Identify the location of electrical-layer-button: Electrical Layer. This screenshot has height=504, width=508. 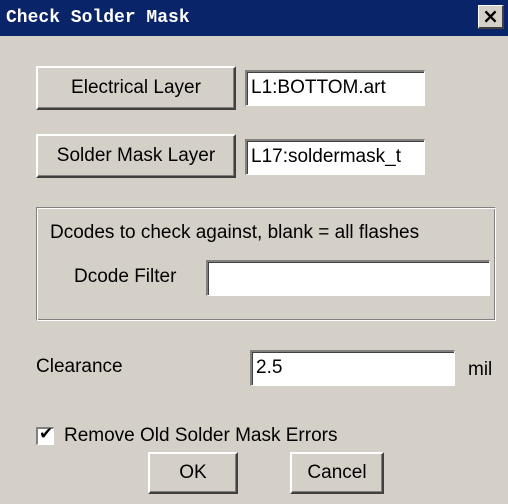
(136, 88).